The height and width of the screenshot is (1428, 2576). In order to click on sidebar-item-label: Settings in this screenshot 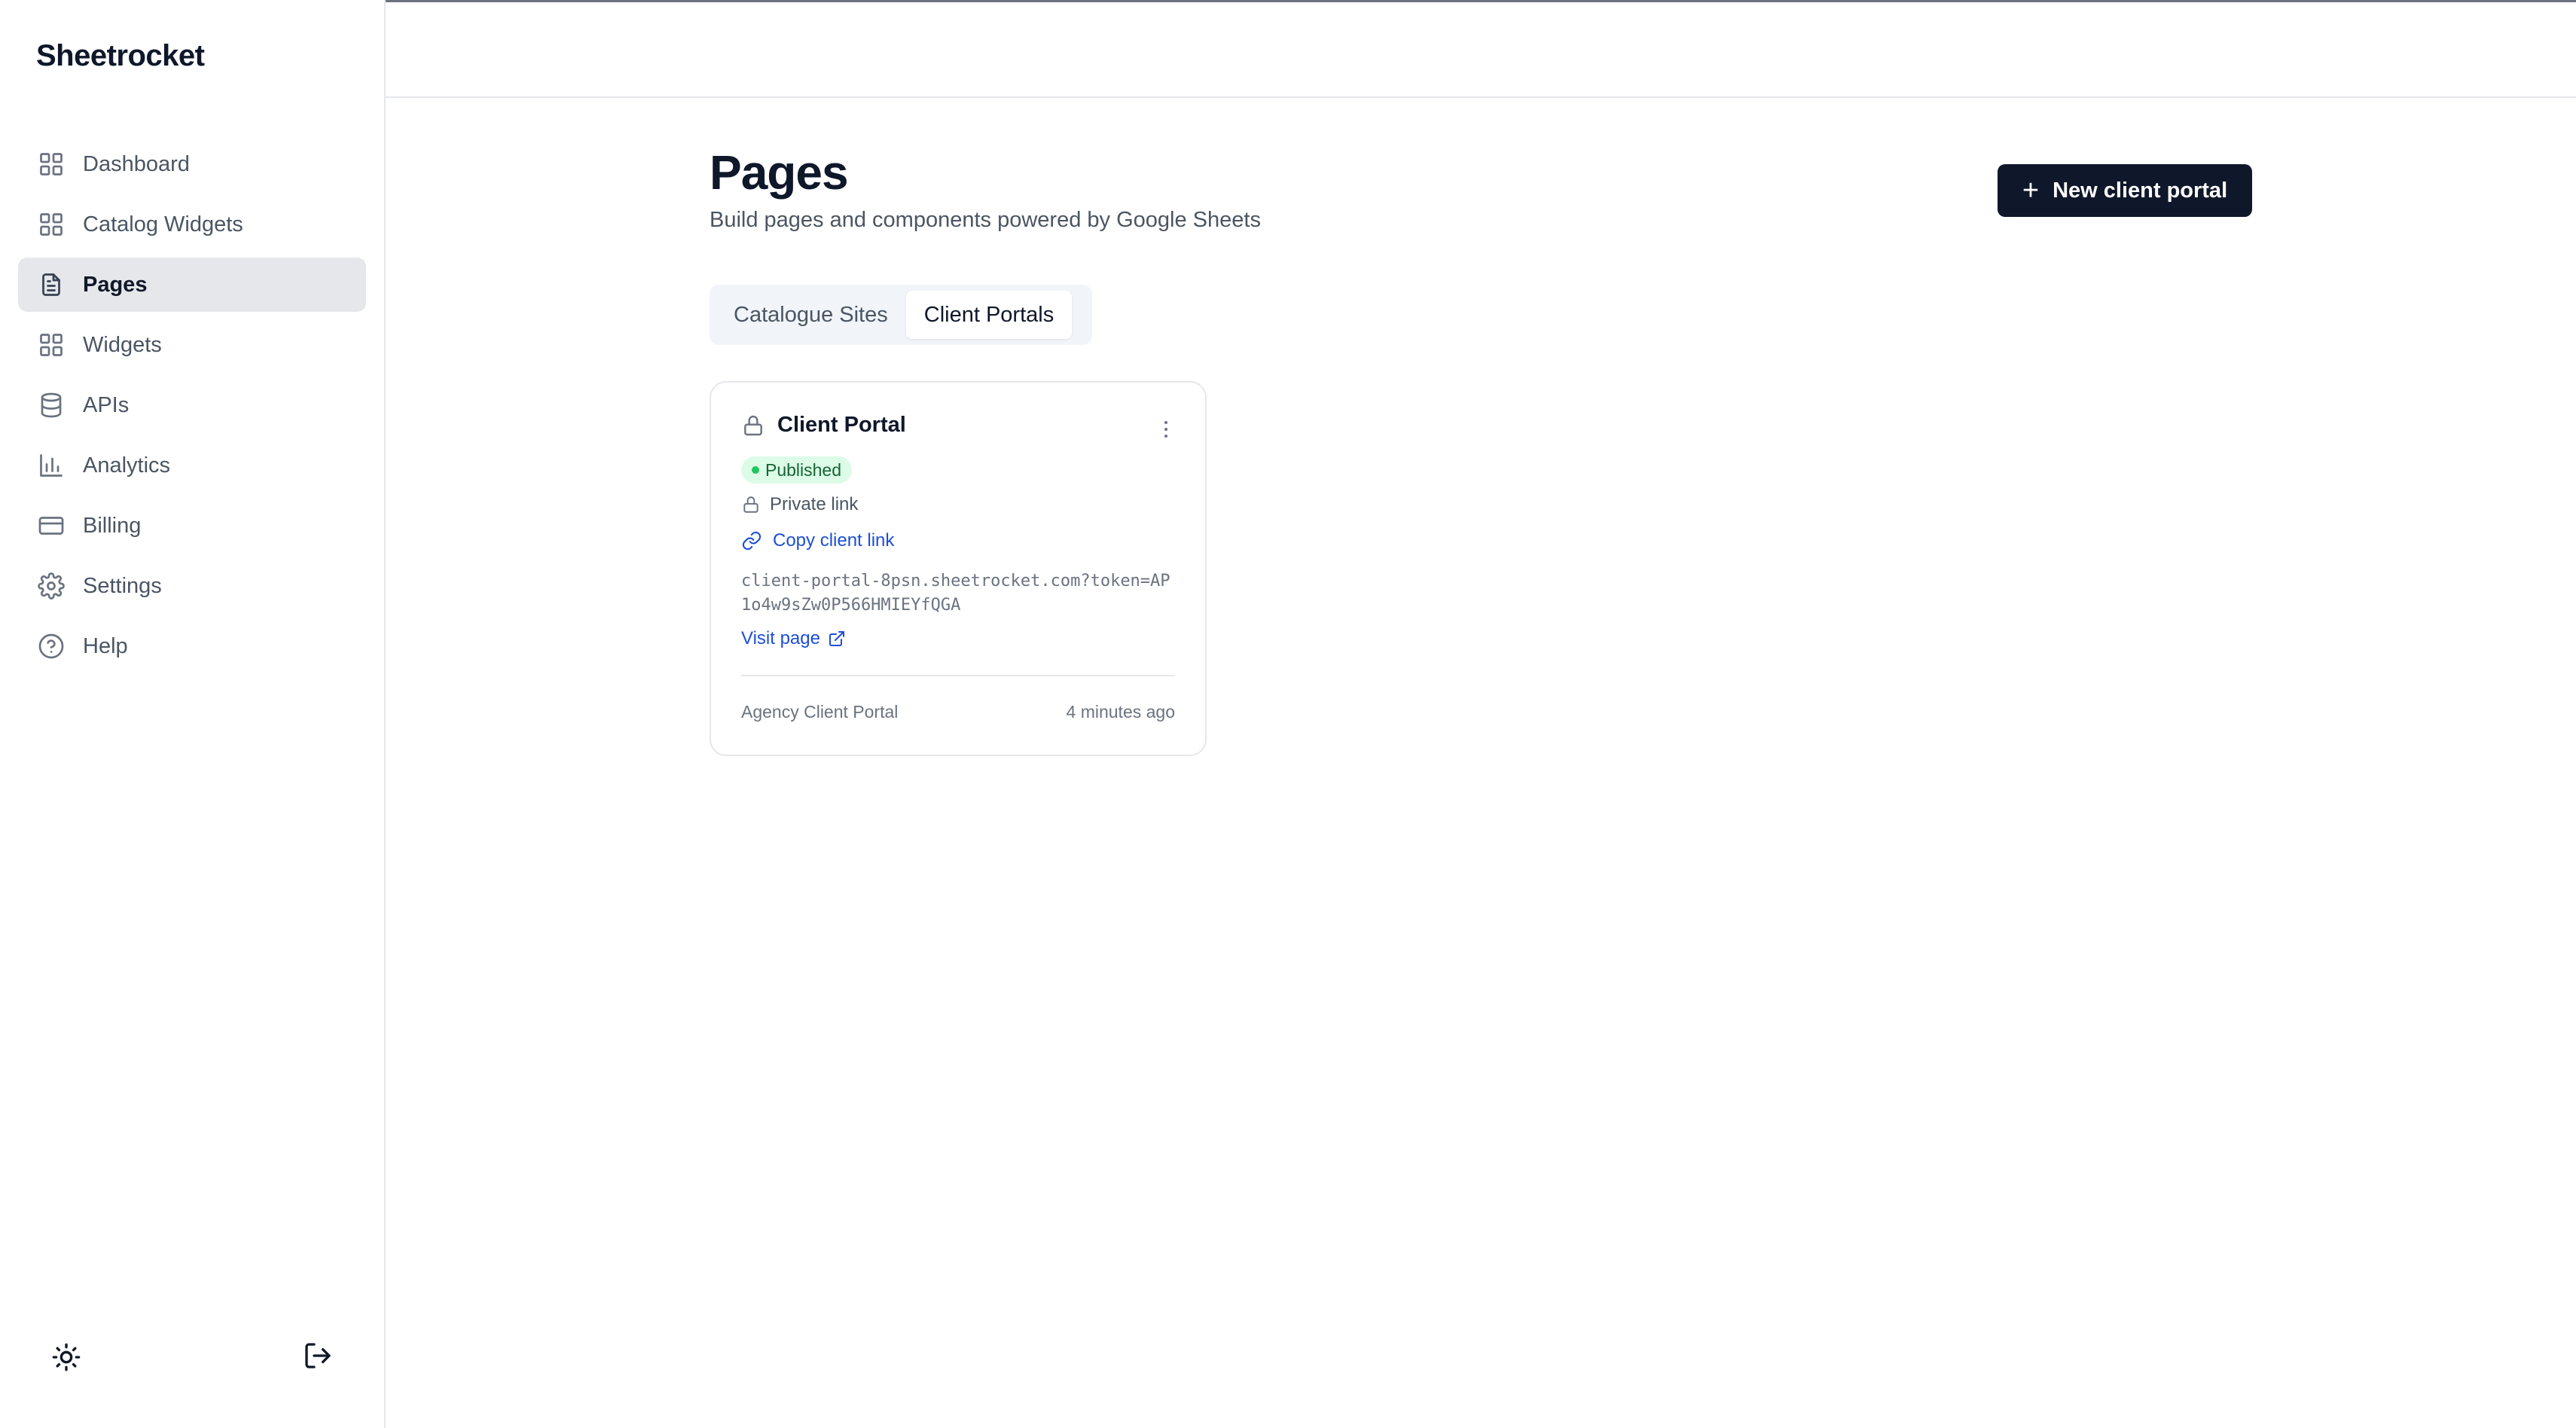, I will do `click(123, 585)`.